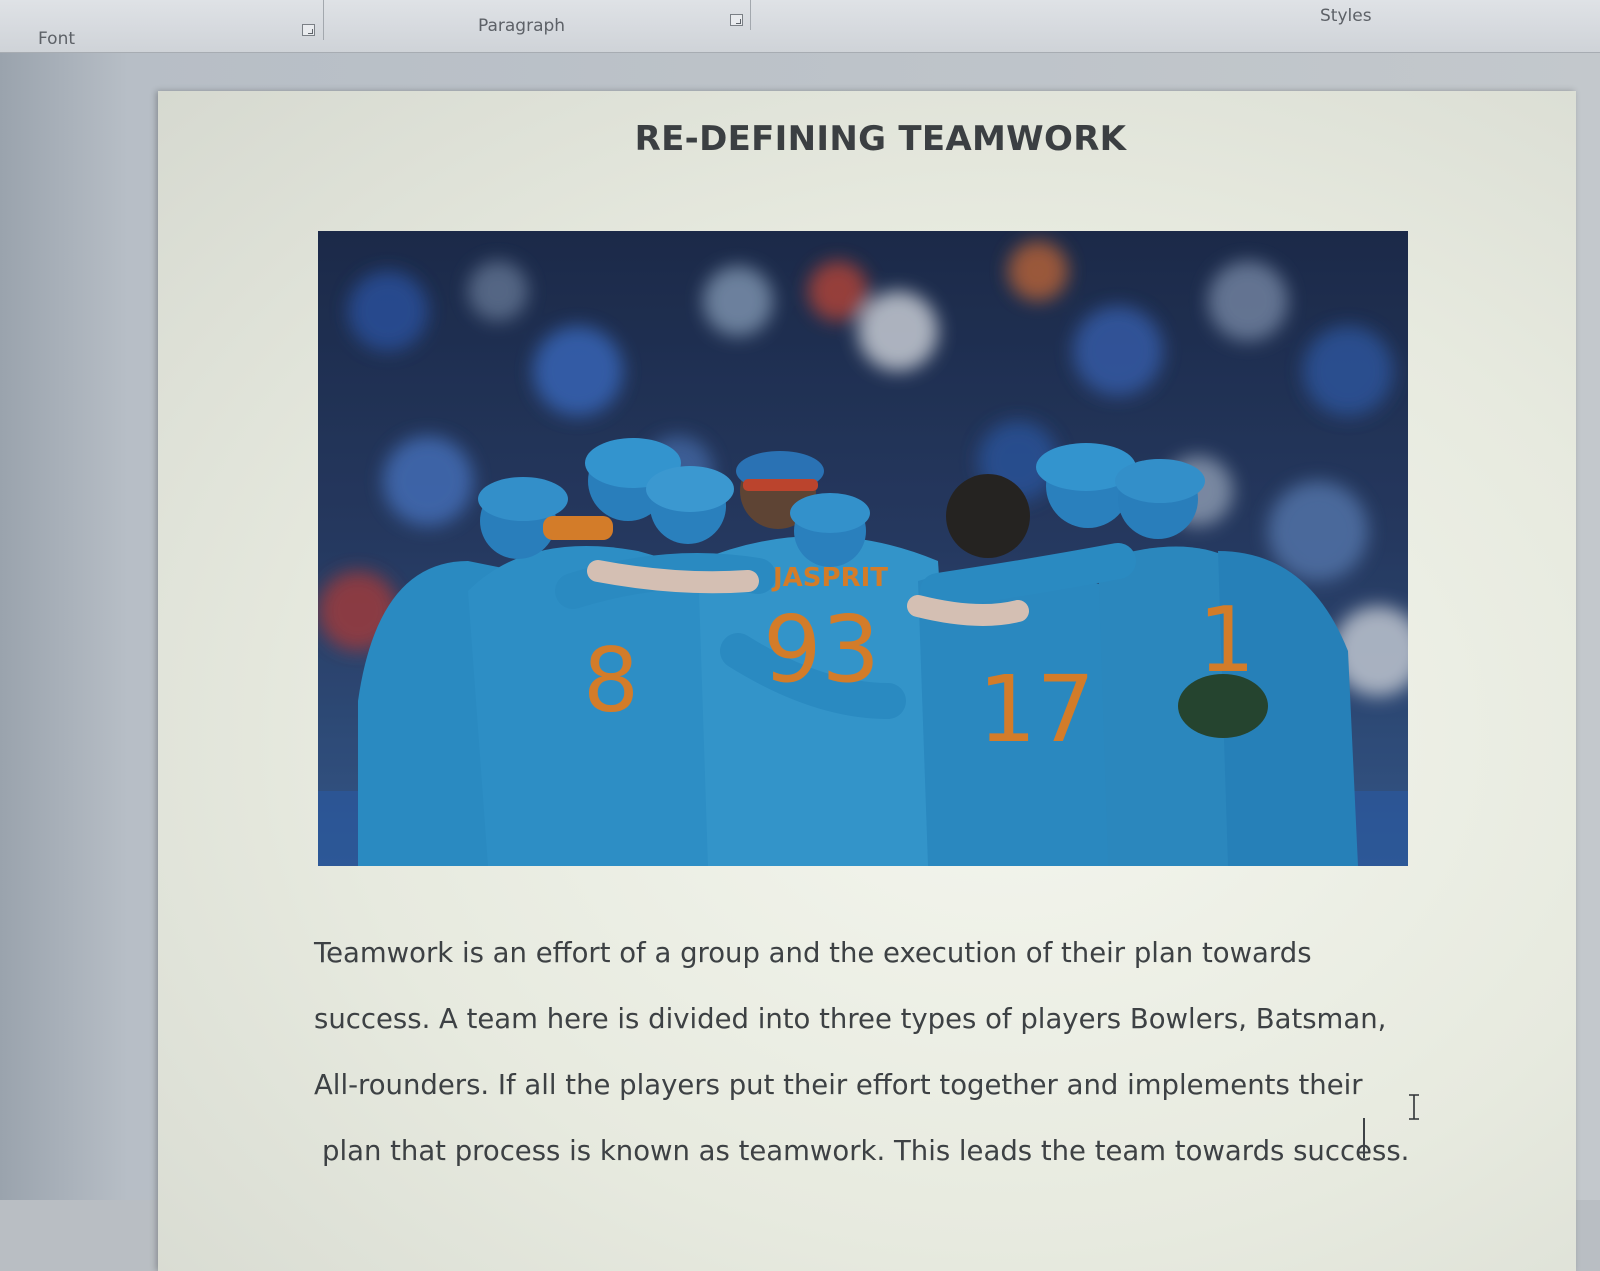 The image size is (1600, 1271). I want to click on font-dialog-launcher-icon, so click(308, 30).